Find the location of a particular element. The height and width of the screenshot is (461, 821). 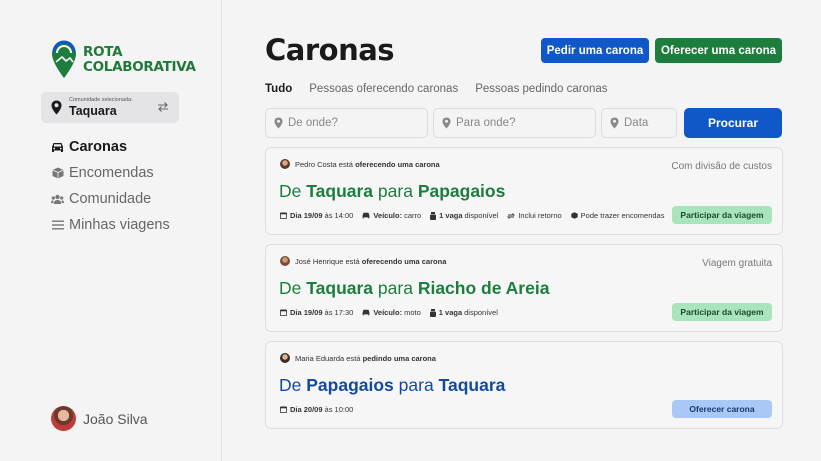

ride-person: Maria Eduarda is located at coordinates (320, 358).